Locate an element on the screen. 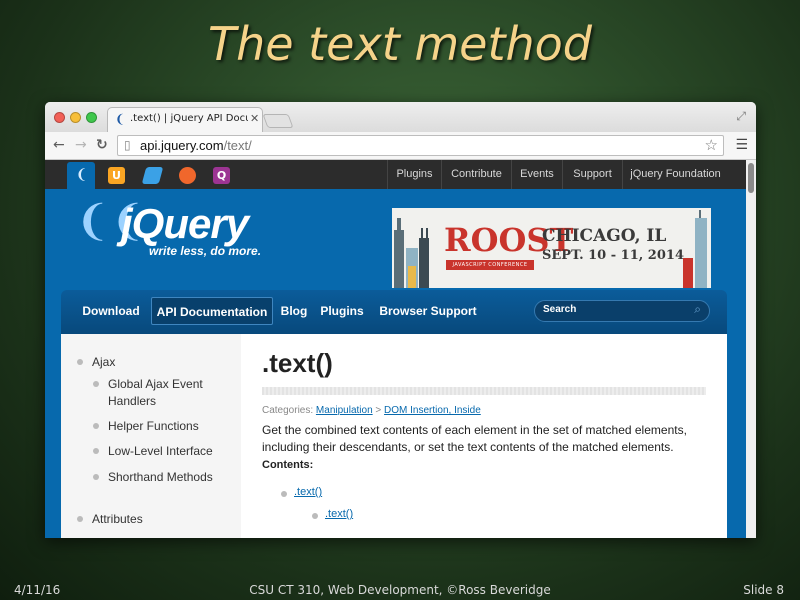 Image resolution: width=800 pixels, height=600 pixels. category-link-dom-insertion-inside: DOM Insertion, Inside is located at coordinates (432, 410).